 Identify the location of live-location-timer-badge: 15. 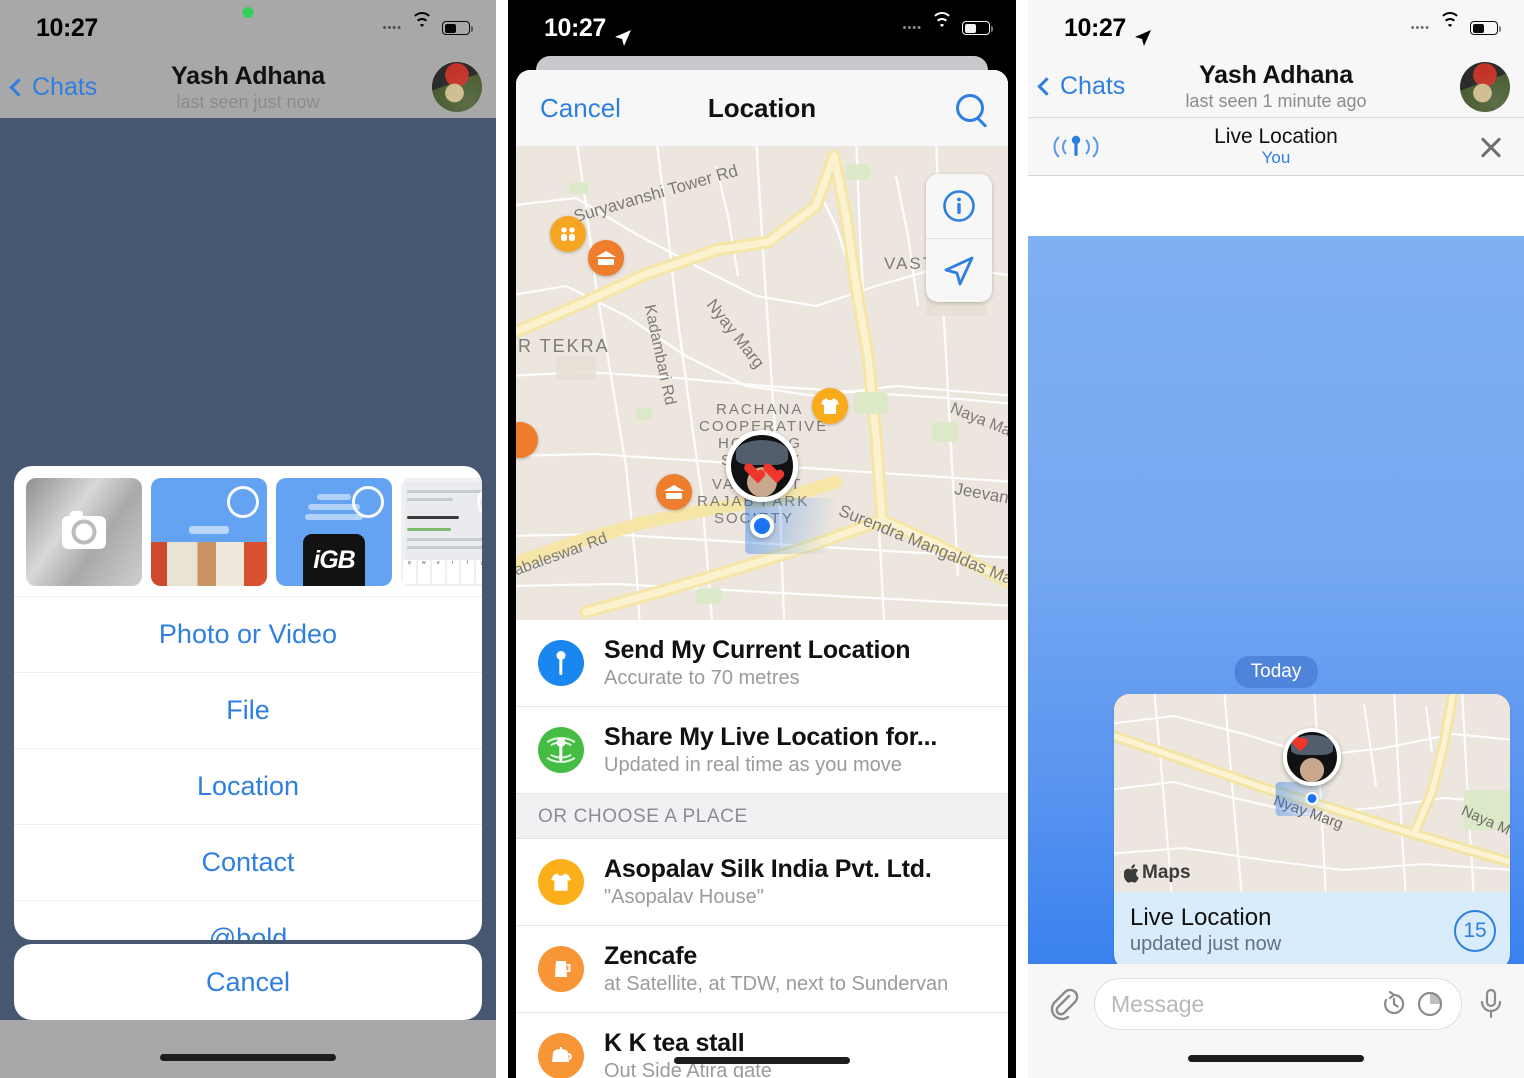
(1475, 931).